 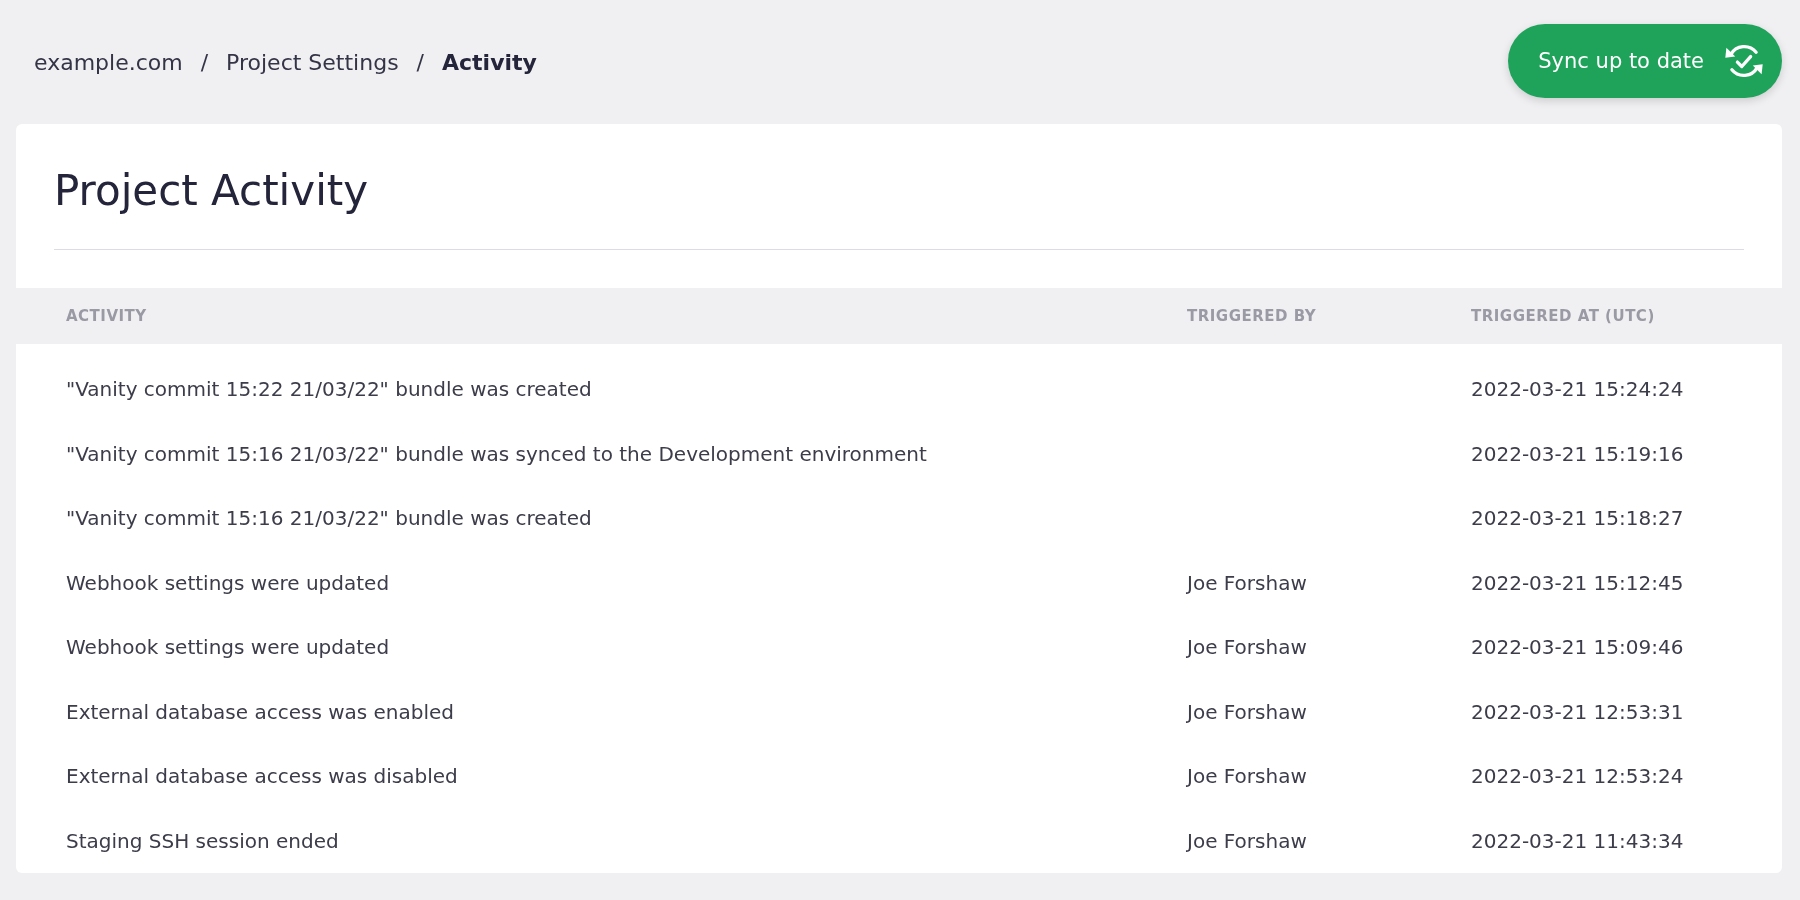 What do you see at coordinates (1577, 582) in the screenshot?
I see `table-cell: 2022-03-21 15:12:45` at bounding box center [1577, 582].